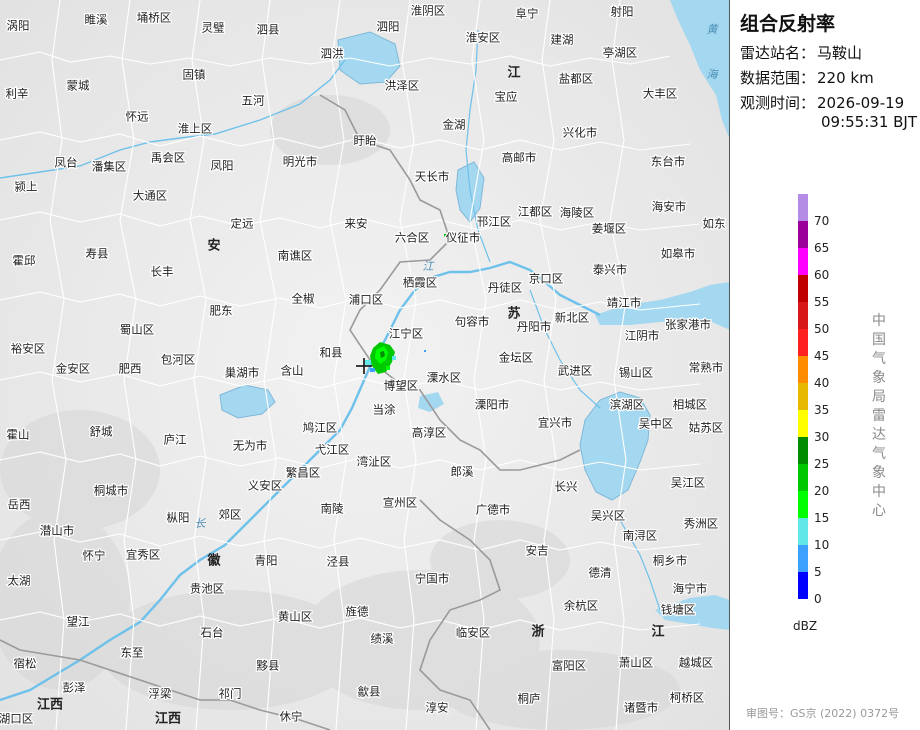  What do you see at coordinates (818, 572) in the screenshot?
I see `legend-tick-label: 5` at bounding box center [818, 572].